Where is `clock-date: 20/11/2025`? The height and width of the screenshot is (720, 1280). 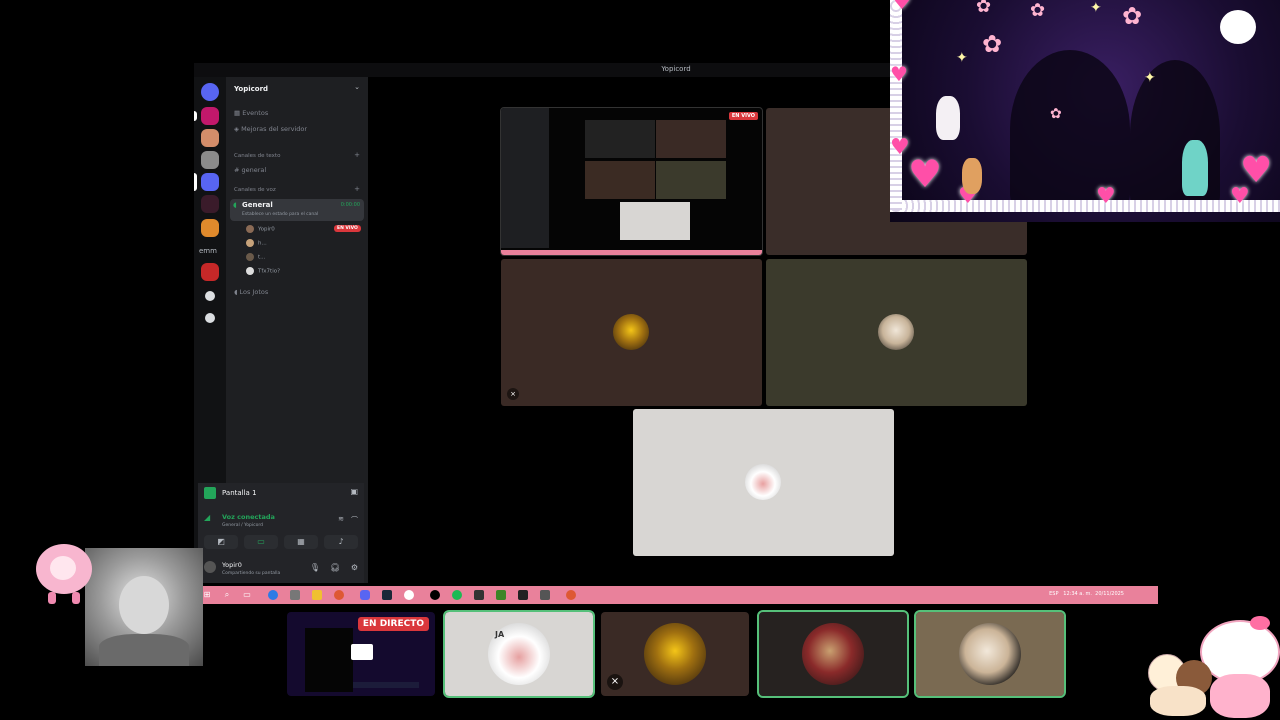 clock-date: 20/11/2025 is located at coordinates (1109, 594).